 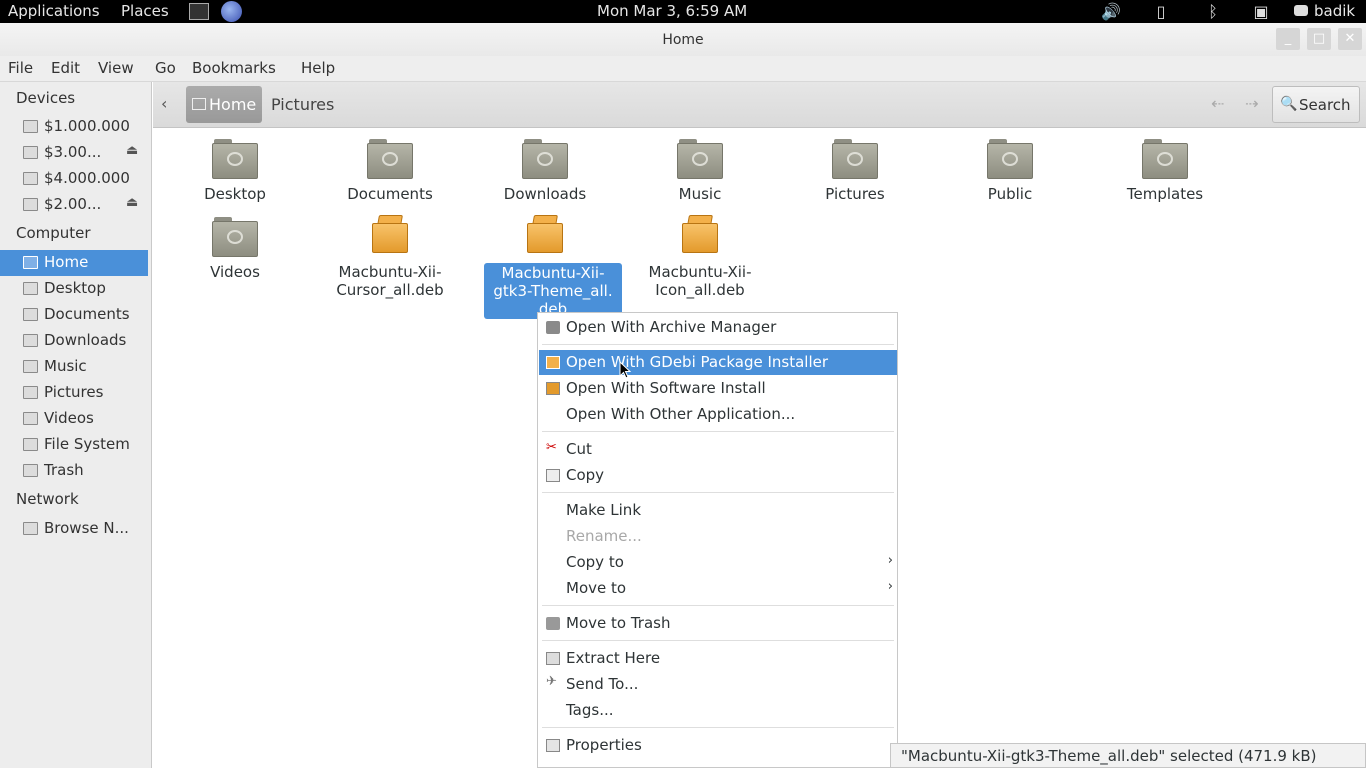 I want to click on folder-downloads-icon, so click(x=545, y=159).